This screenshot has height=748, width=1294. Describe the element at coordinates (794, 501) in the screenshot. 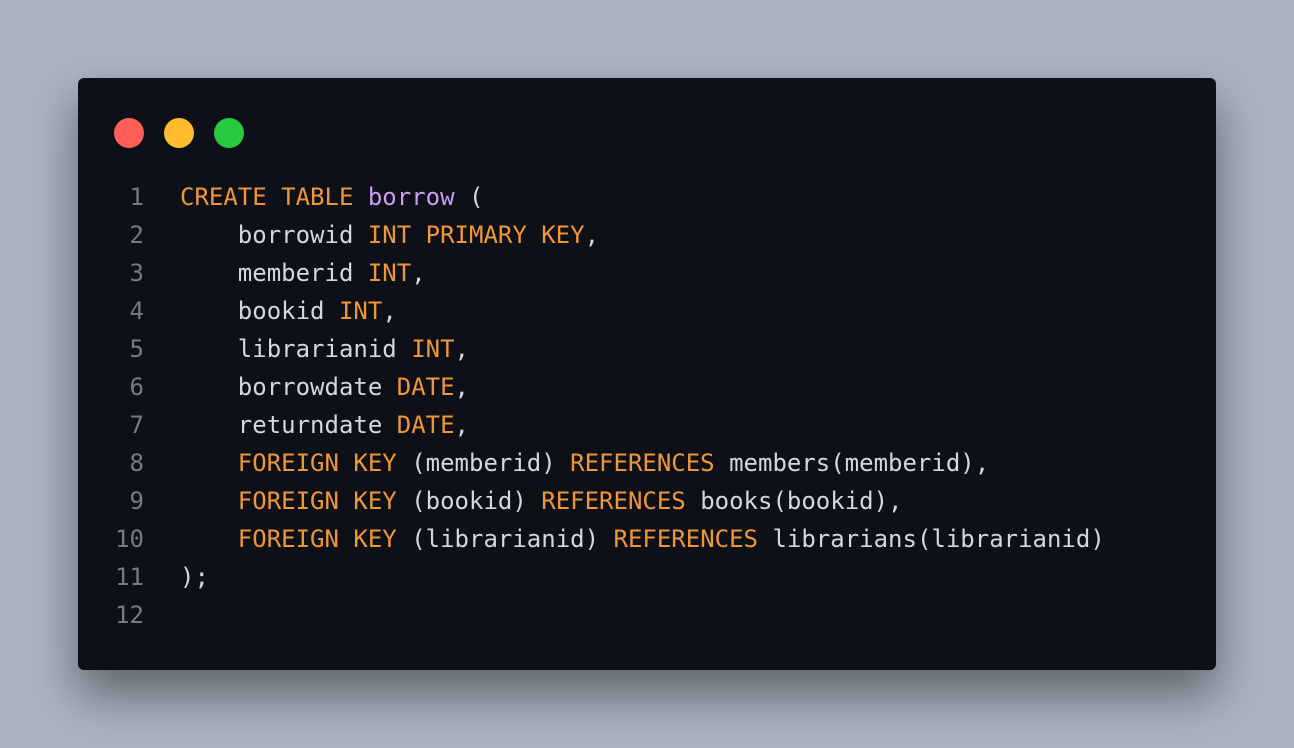

I see `code-text: books(bookid),` at that location.